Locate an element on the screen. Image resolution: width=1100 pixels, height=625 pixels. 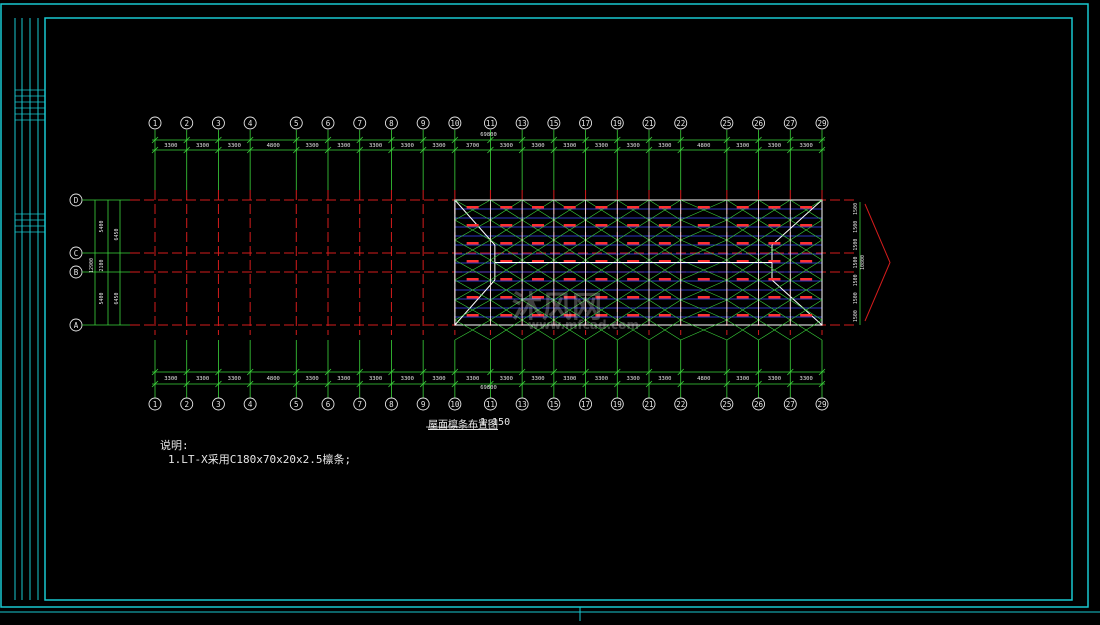
axis-label-top: 27 is located at coordinates (790, 123).